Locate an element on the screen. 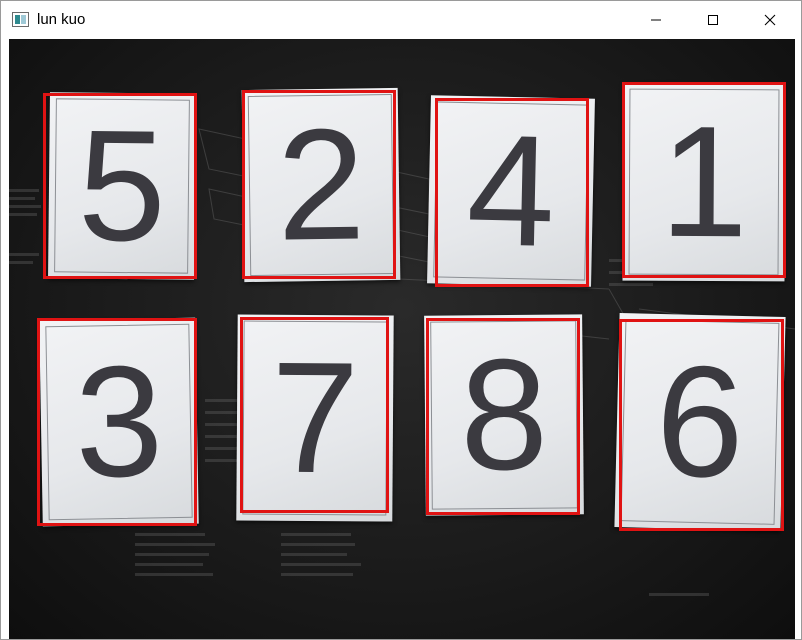 Image resolution: width=802 pixels, height=640 pixels. window-app-icon is located at coordinates (20, 19).